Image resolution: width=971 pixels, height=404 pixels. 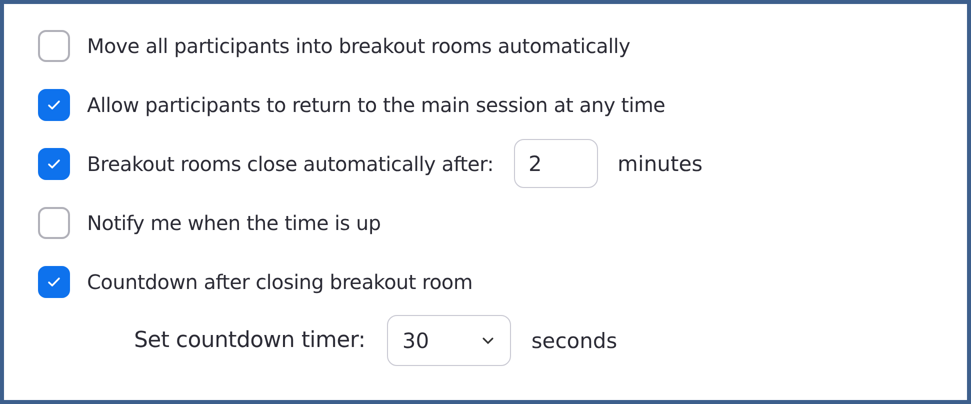 What do you see at coordinates (376, 104) in the screenshot?
I see `option-label: Allow participants to return to the main session at any time` at bounding box center [376, 104].